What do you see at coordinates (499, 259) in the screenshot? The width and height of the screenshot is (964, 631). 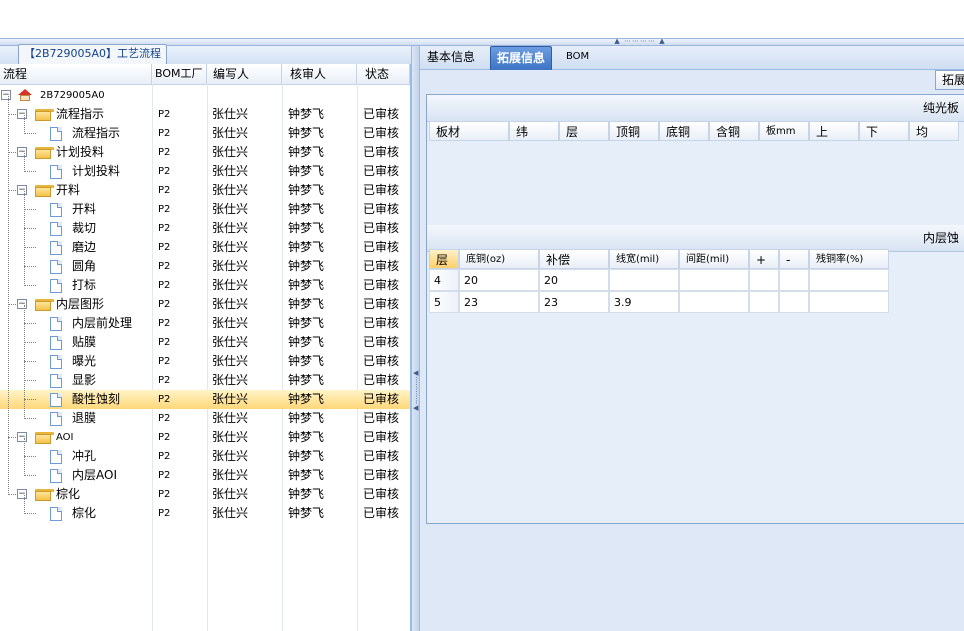 I see `inner-etch-col-header: 底铜(oz)` at bounding box center [499, 259].